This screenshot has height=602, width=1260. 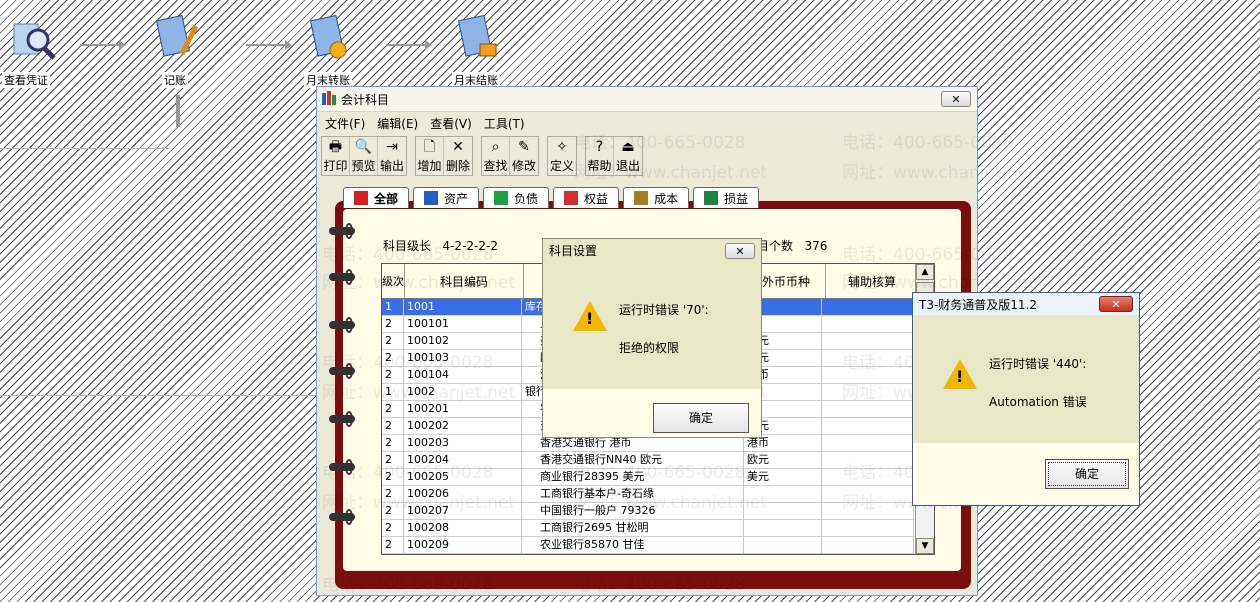 I want to click on cell-code: 100208, so click(x=463, y=528).